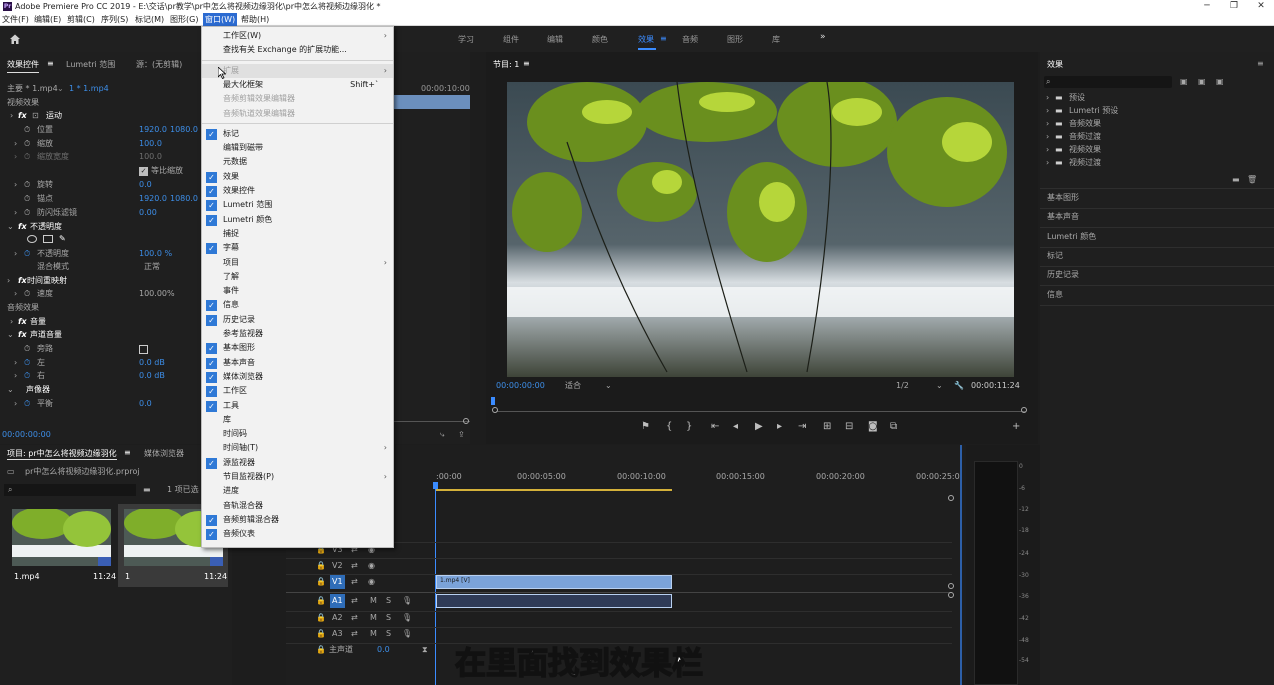 The width and height of the screenshot is (1274, 685). I want to click on camera-icon: ◙, so click(873, 426).